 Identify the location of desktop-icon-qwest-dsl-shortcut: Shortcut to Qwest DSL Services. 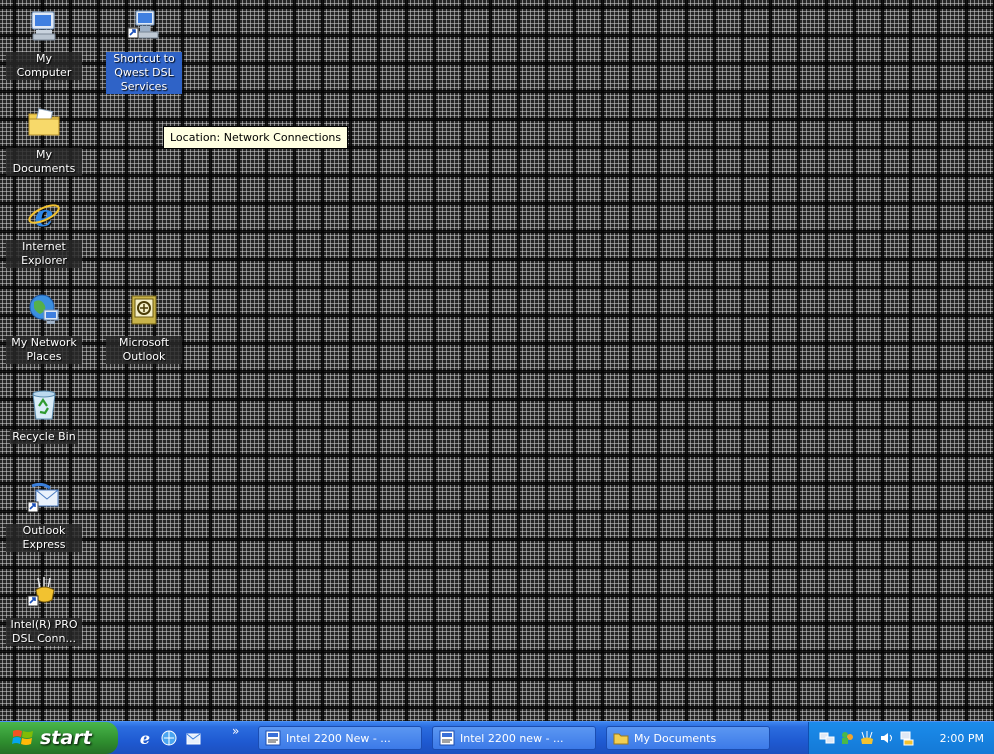
(144, 51).